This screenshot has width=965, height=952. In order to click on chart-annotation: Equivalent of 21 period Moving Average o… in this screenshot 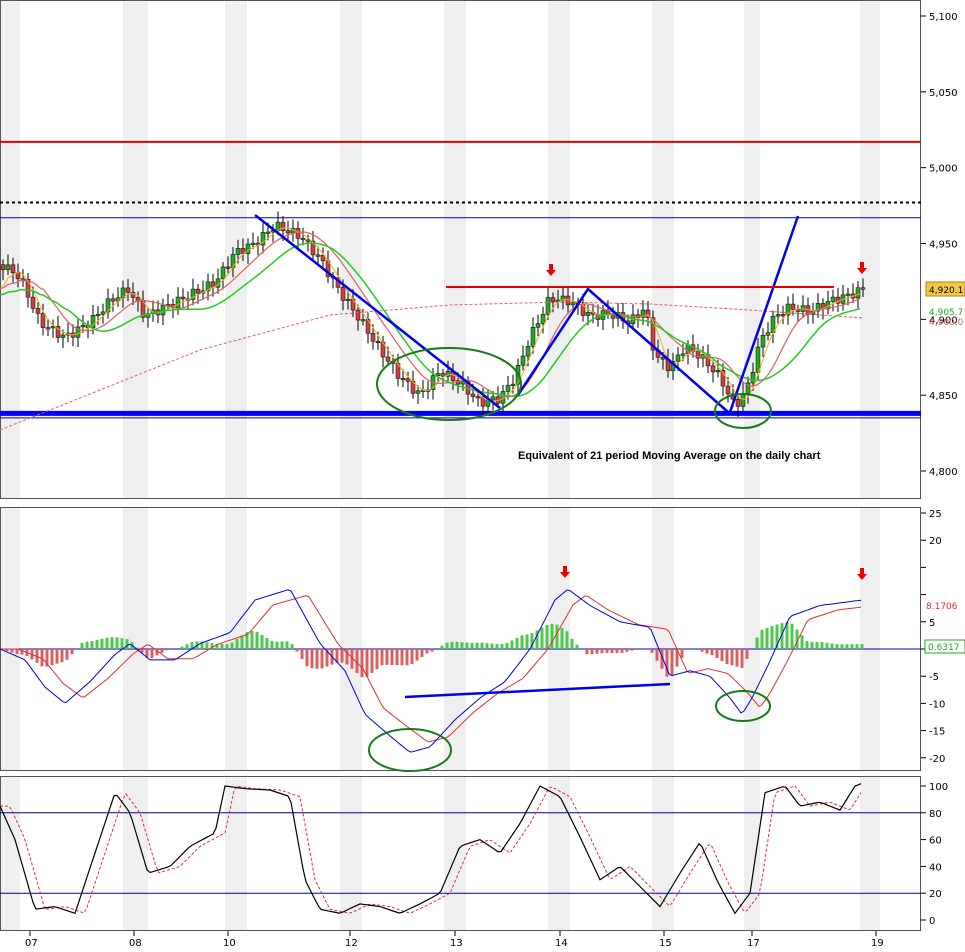, I will do `click(669, 456)`.